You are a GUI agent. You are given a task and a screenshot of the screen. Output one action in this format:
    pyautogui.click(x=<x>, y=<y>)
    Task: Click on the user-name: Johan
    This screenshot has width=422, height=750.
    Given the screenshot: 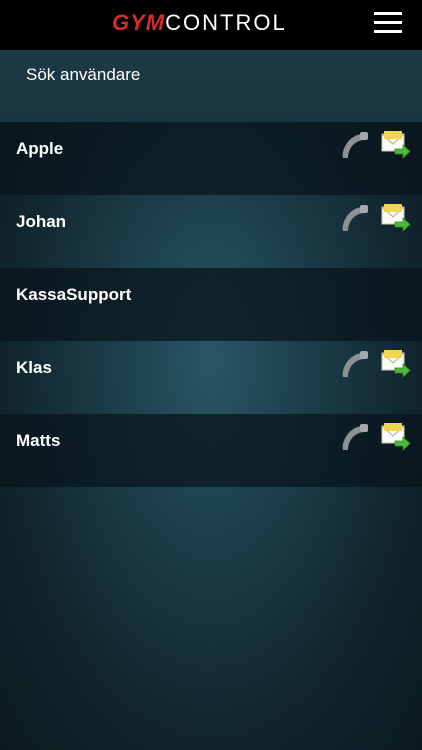 What is the action you would take?
    pyautogui.click(x=41, y=221)
    